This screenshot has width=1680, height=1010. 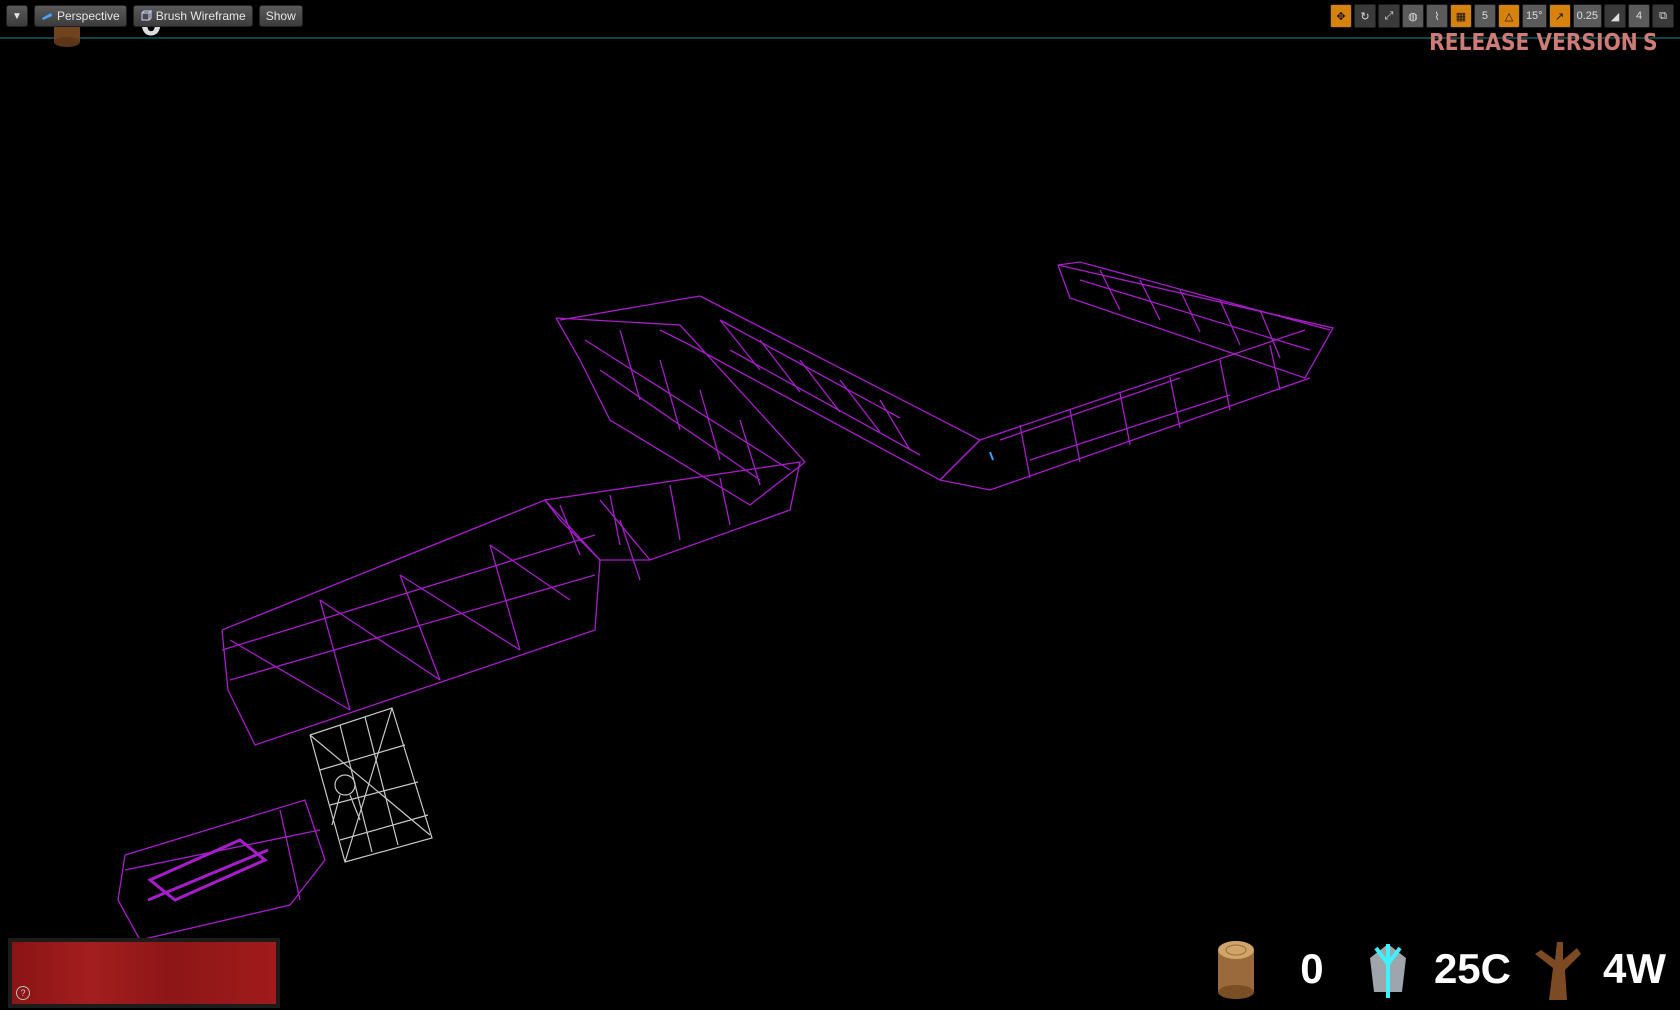 I want to click on wood-stump-icon, so click(x=1235, y=970).